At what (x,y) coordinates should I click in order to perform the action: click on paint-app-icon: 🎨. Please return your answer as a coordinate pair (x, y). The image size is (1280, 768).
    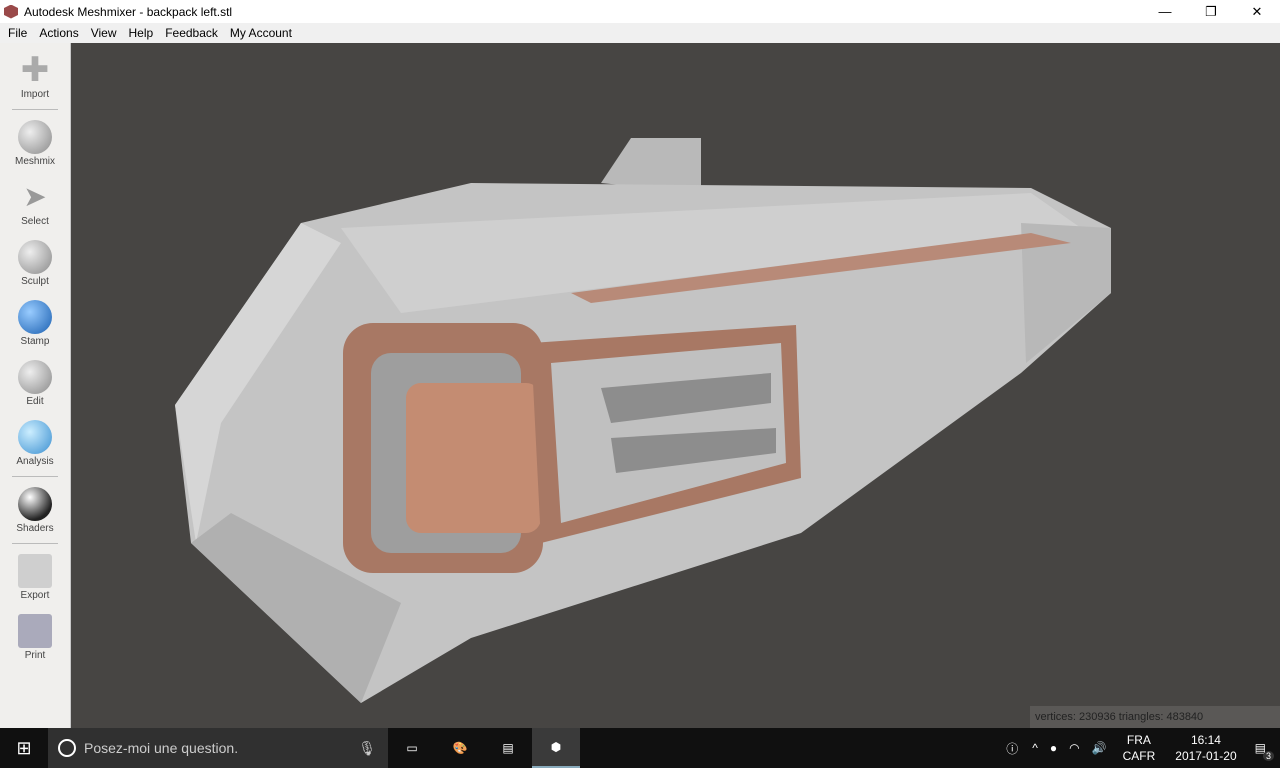
    Looking at the image, I should click on (460, 748).